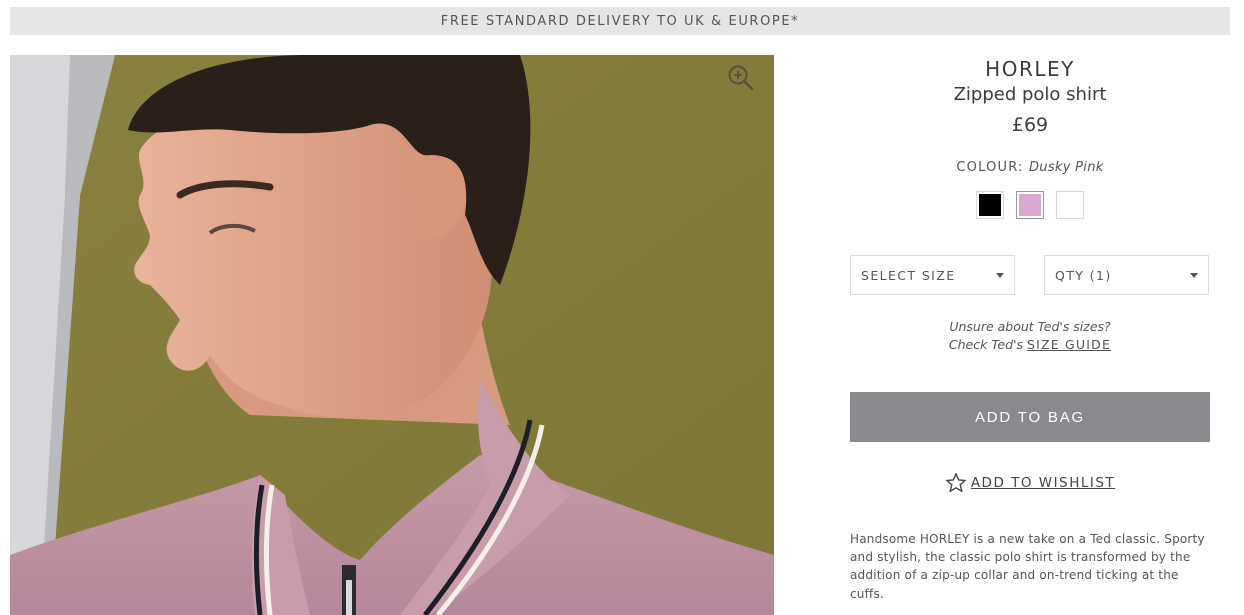  I want to click on size-select-value: SELECT SIZE, so click(908, 275).